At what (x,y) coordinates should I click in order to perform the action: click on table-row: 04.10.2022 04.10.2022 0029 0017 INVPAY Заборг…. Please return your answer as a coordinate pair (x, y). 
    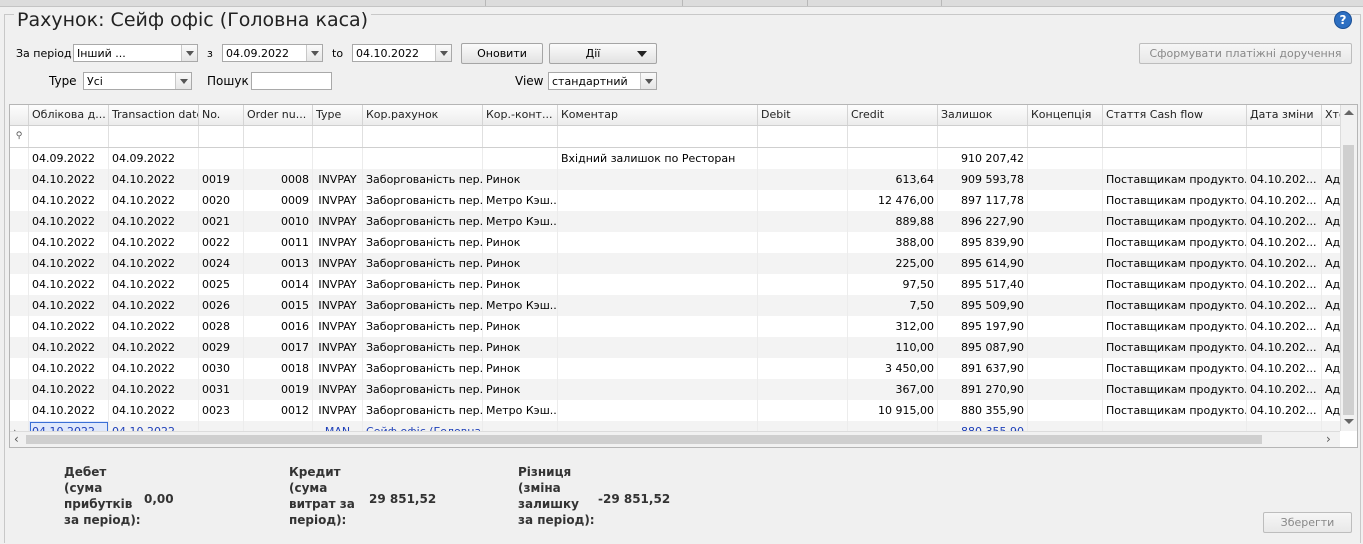
    Looking at the image, I should click on (675, 347).